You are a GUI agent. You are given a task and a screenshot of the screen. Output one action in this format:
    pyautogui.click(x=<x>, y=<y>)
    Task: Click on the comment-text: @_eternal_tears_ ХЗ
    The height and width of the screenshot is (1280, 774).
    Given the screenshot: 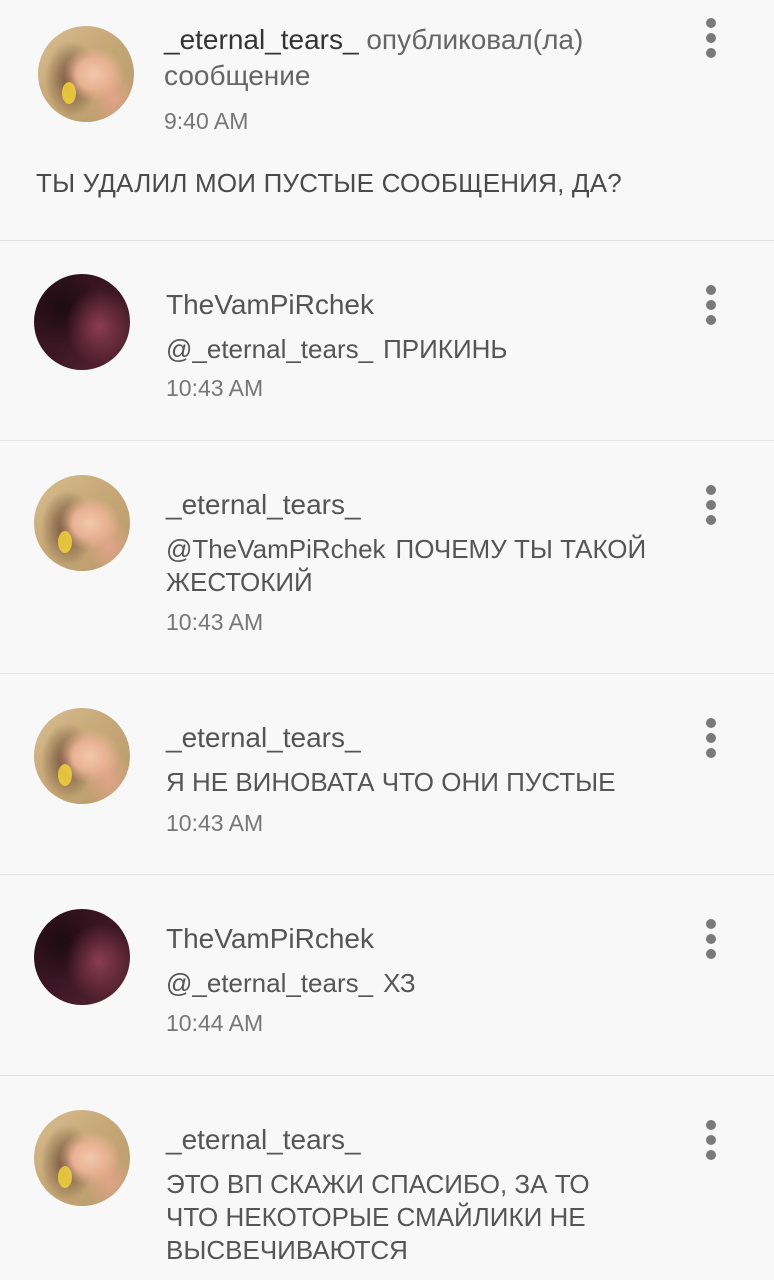 What is the action you would take?
    pyautogui.click(x=426, y=983)
    